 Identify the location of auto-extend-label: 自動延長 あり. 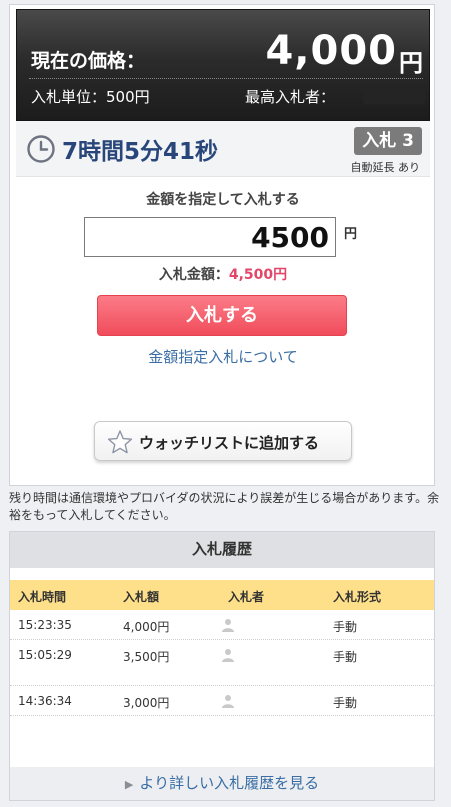
(385, 167).